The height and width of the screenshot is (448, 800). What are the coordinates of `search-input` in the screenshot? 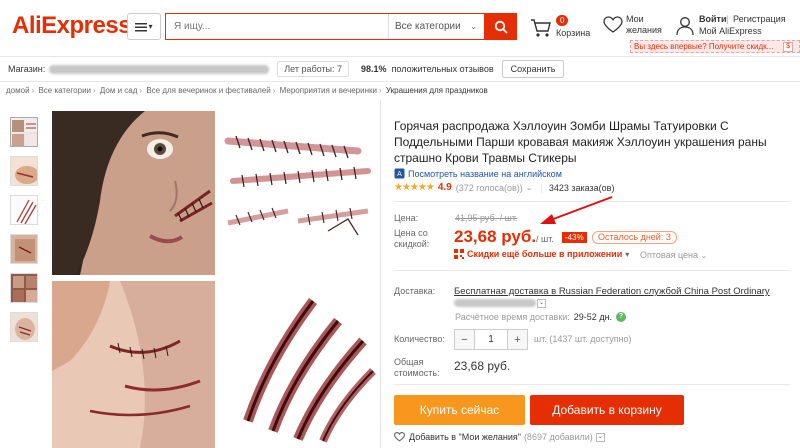 It's located at (277, 26).